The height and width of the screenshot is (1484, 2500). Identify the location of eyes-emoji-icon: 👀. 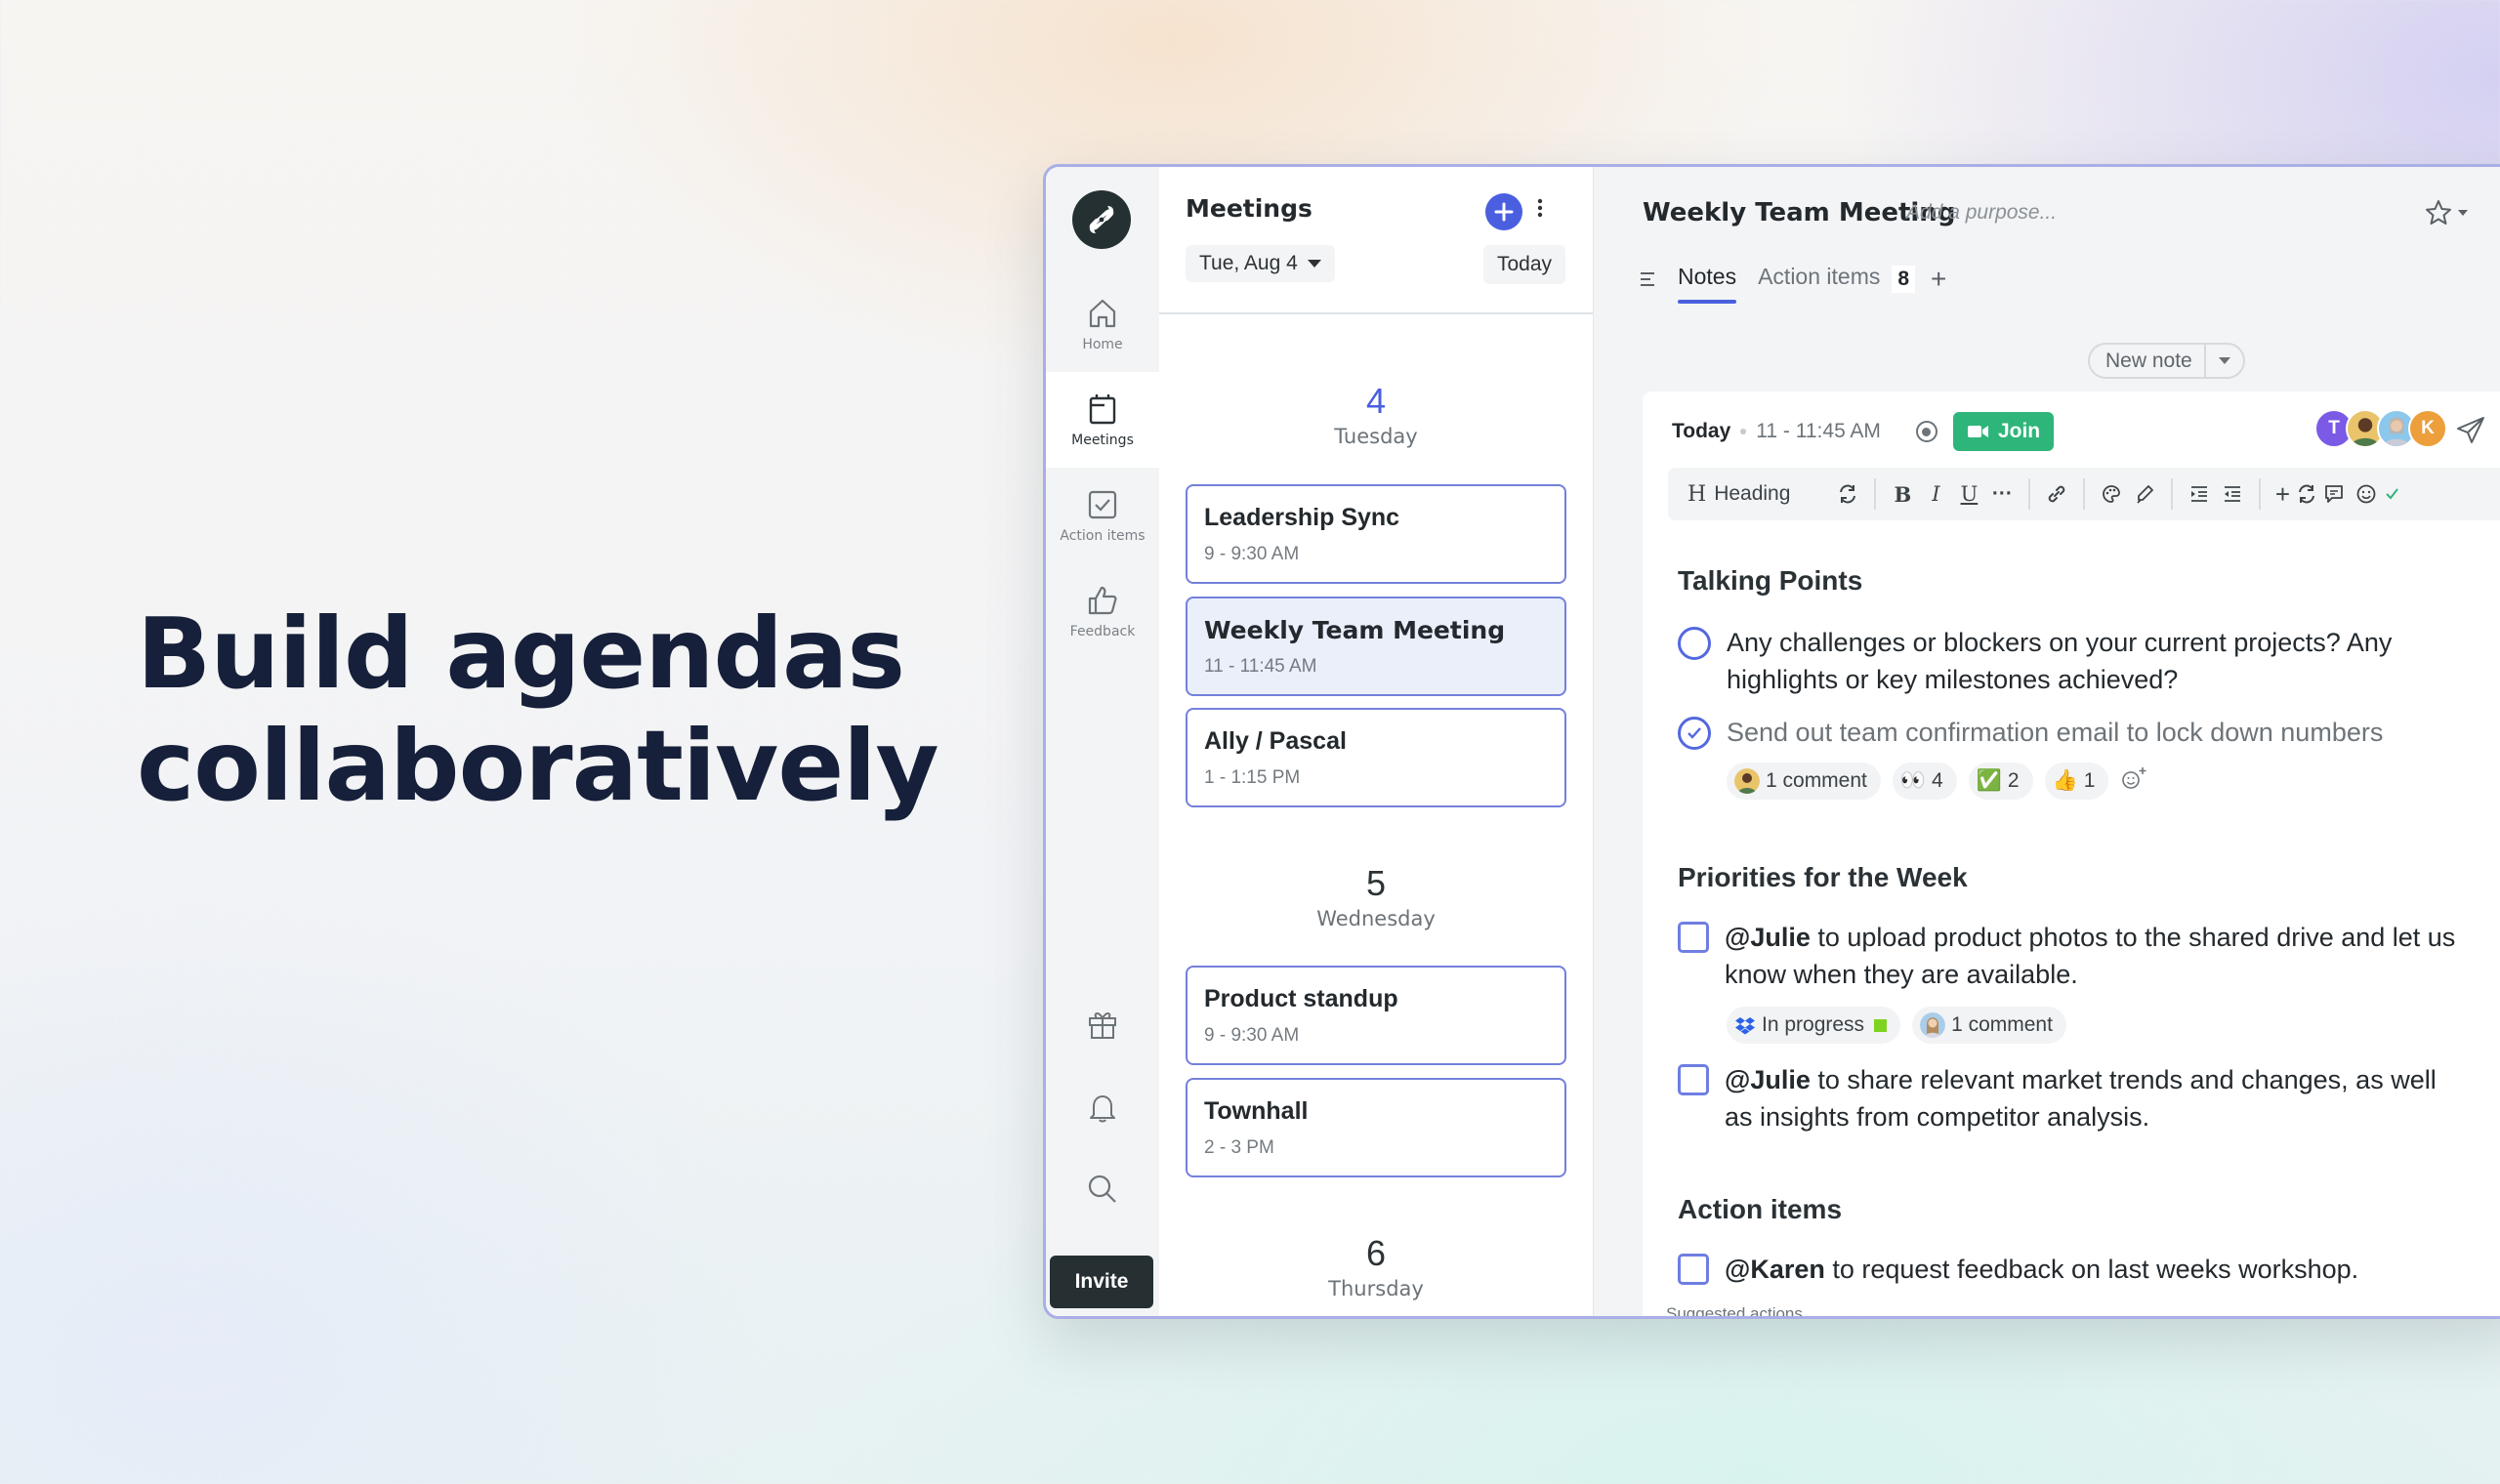
(1913, 781).